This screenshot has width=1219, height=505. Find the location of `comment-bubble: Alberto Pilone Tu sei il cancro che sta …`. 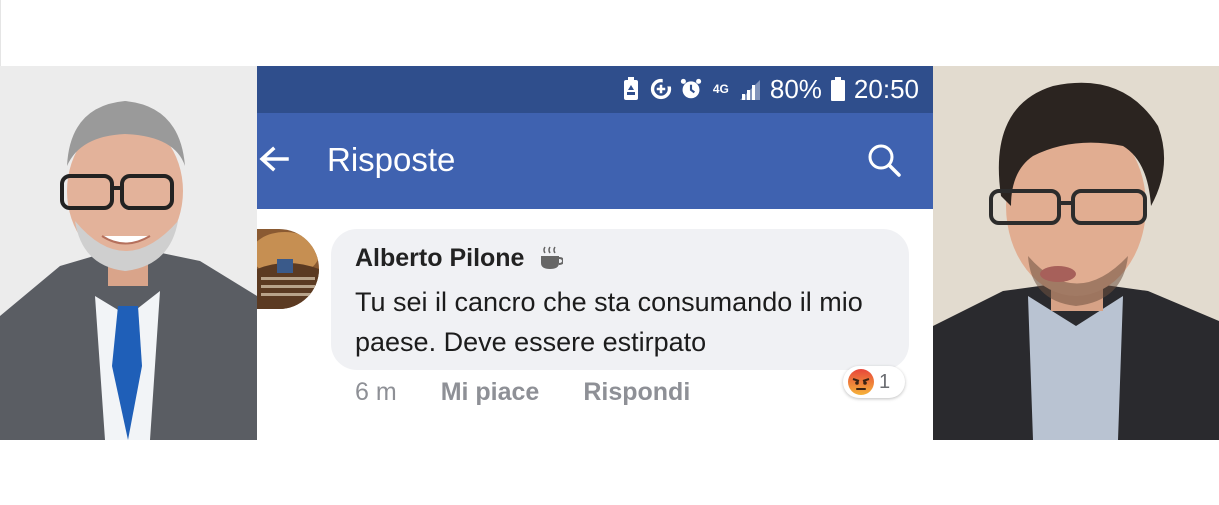

comment-bubble: Alberto Pilone Tu sei il cancro che sta … is located at coordinates (620, 299).